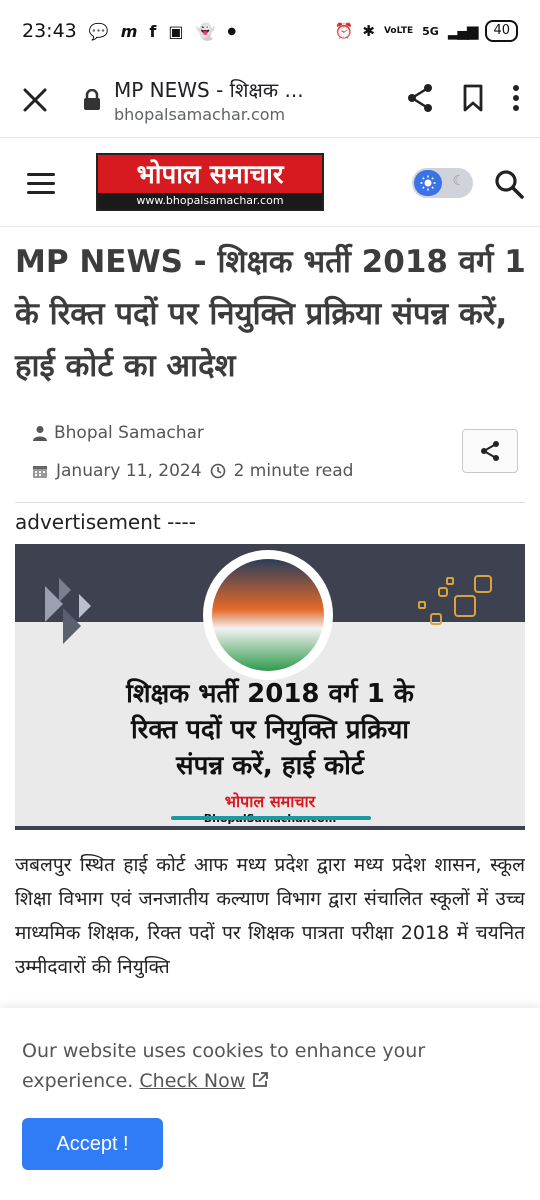  I want to click on bookmark-button, so click(473, 100).